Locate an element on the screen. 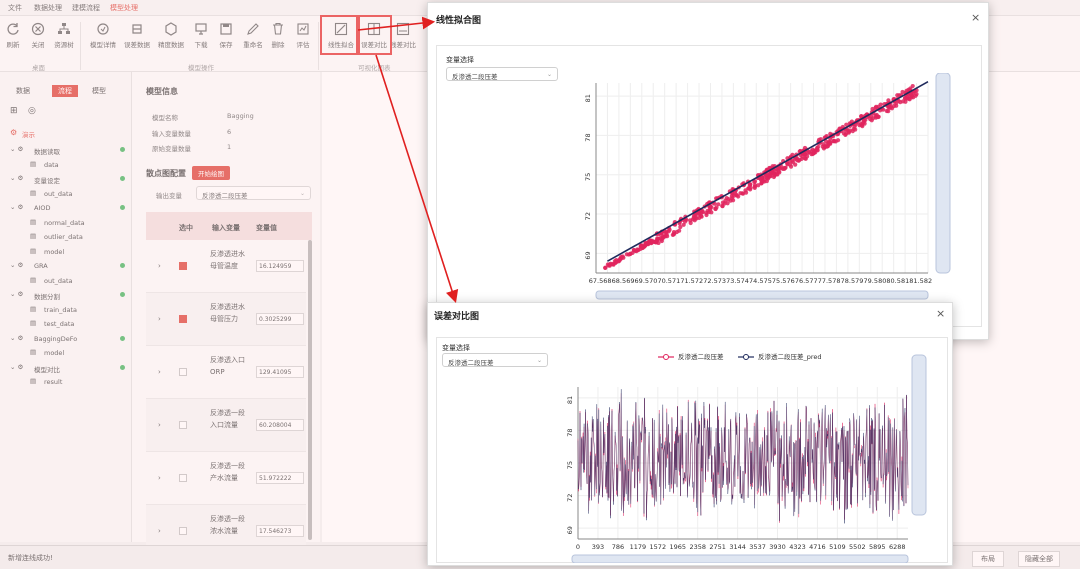 The image size is (1080, 569). tab-flow: 流程 is located at coordinates (65, 91).